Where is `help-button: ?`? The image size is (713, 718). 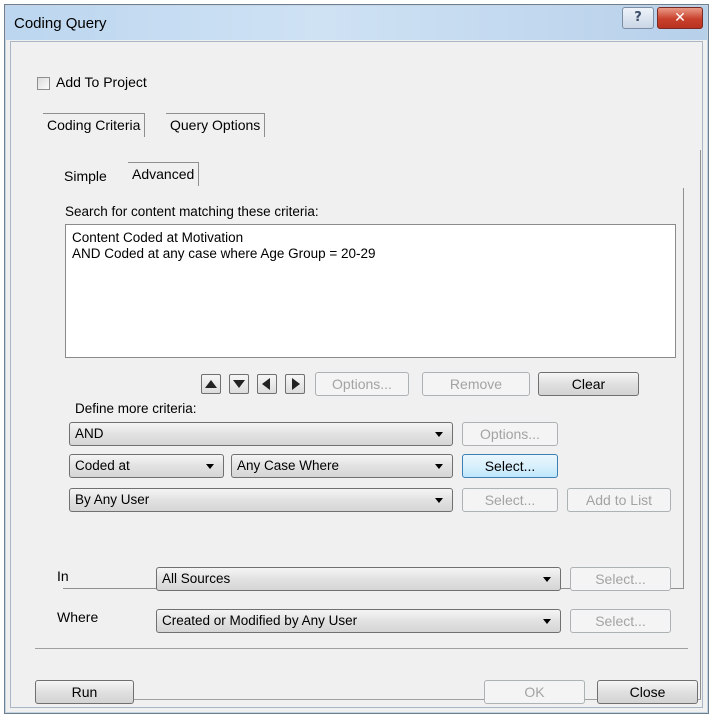
help-button: ? is located at coordinates (638, 18).